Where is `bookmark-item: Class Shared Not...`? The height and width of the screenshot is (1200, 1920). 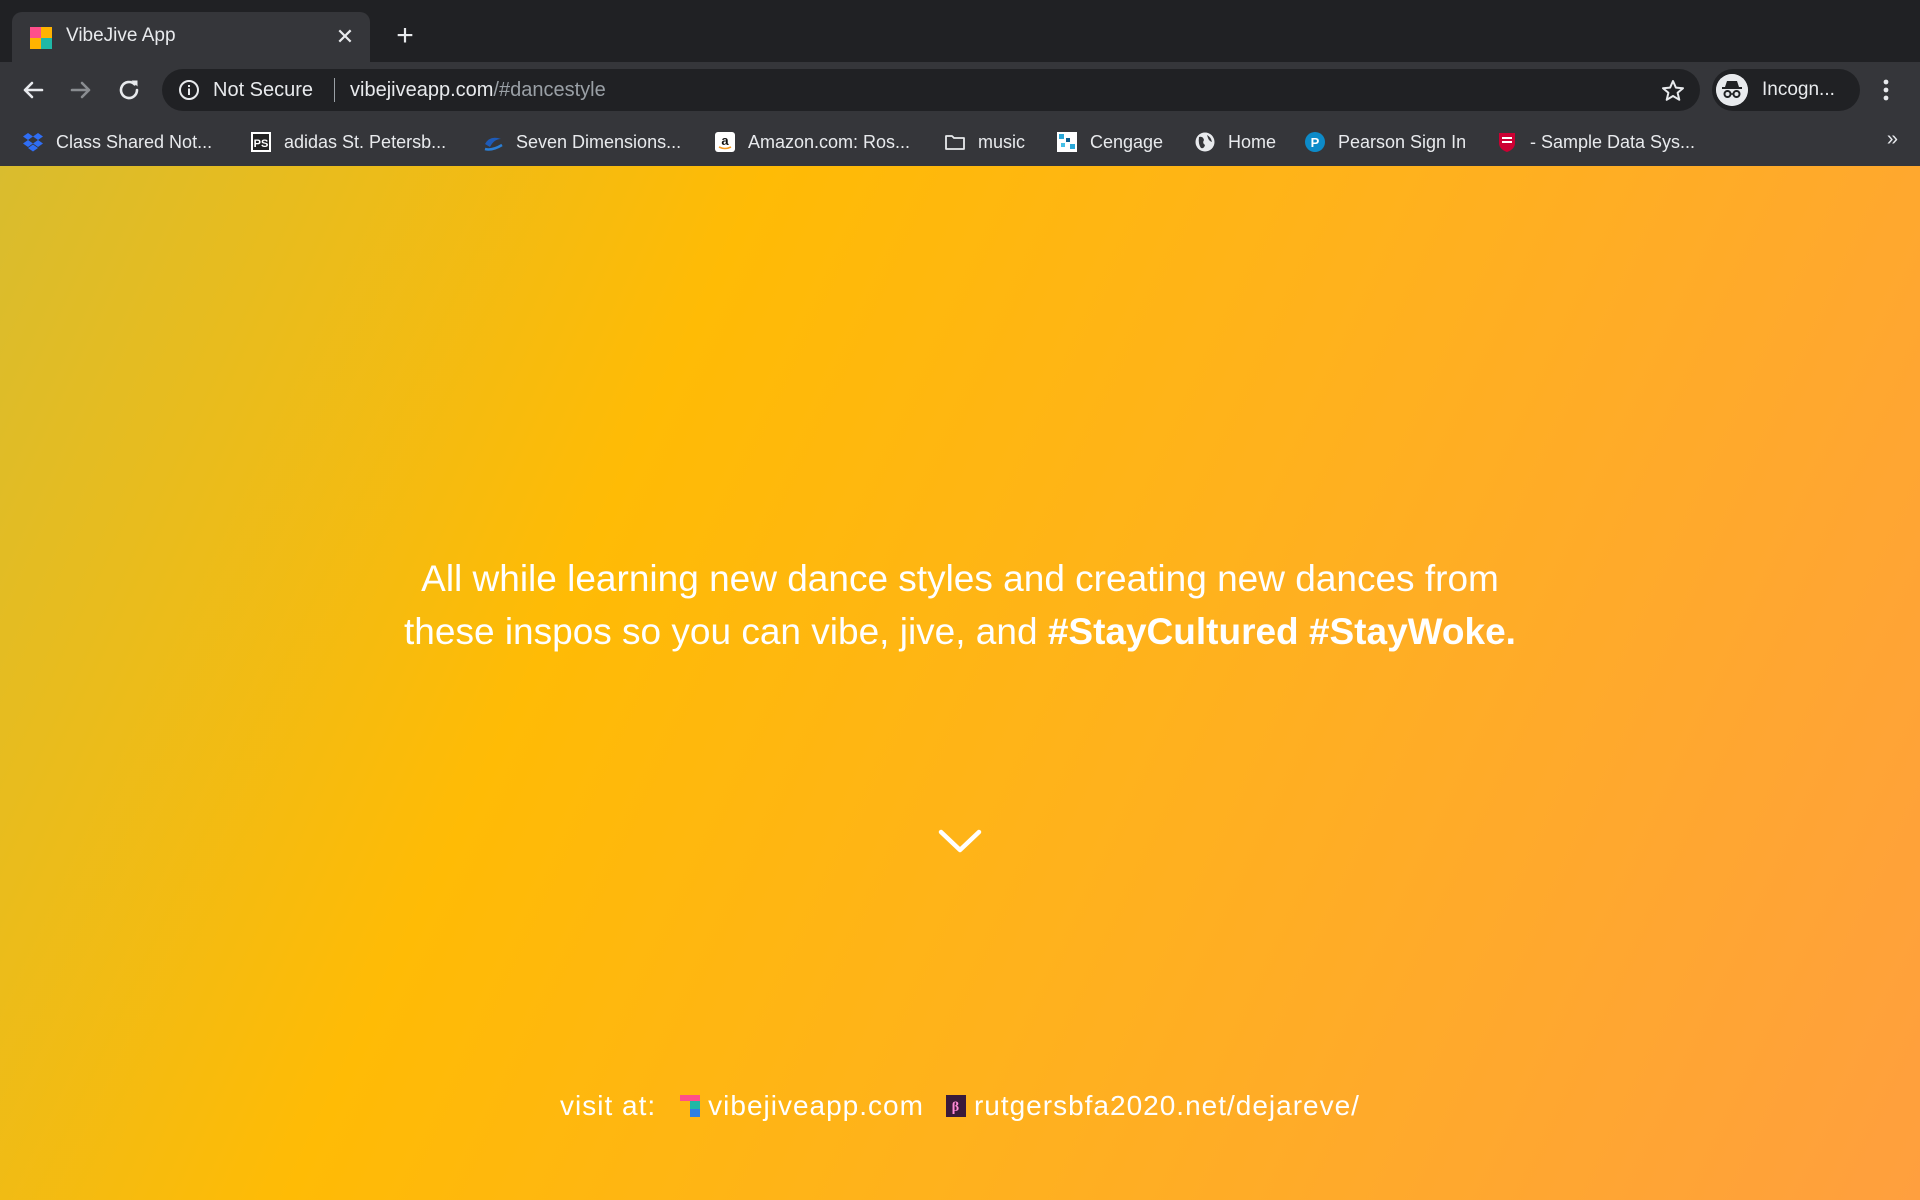
bookmark-item: Class Shared Not... is located at coordinates (117, 142).